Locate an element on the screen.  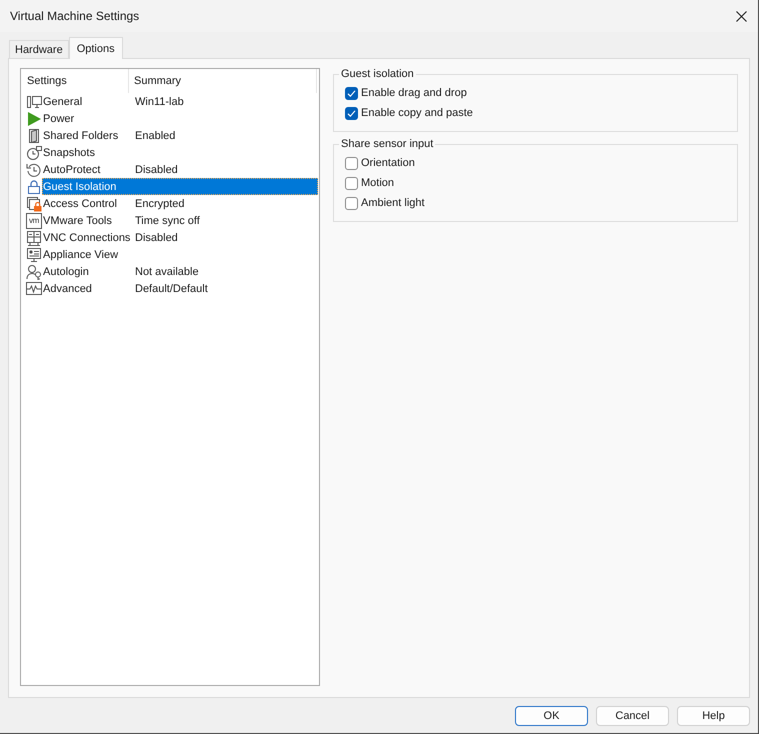
setting-name: Snapshots is located at coordinates (69, 152).